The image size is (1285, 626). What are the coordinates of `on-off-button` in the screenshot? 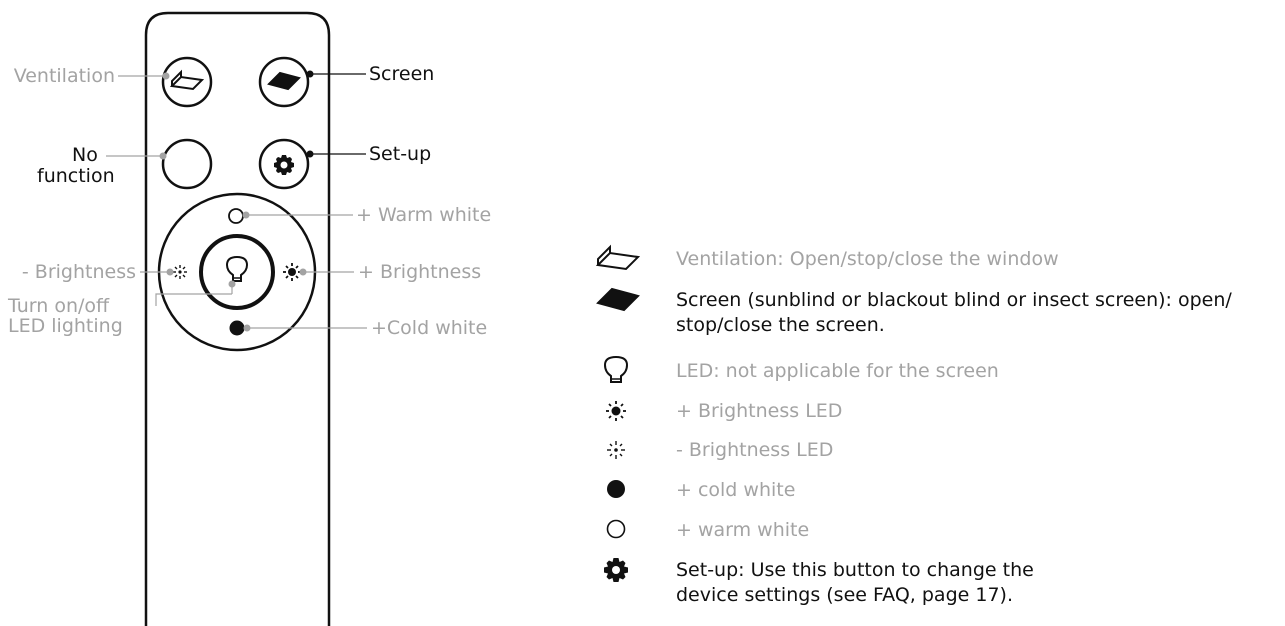 It's located at (237, 272).